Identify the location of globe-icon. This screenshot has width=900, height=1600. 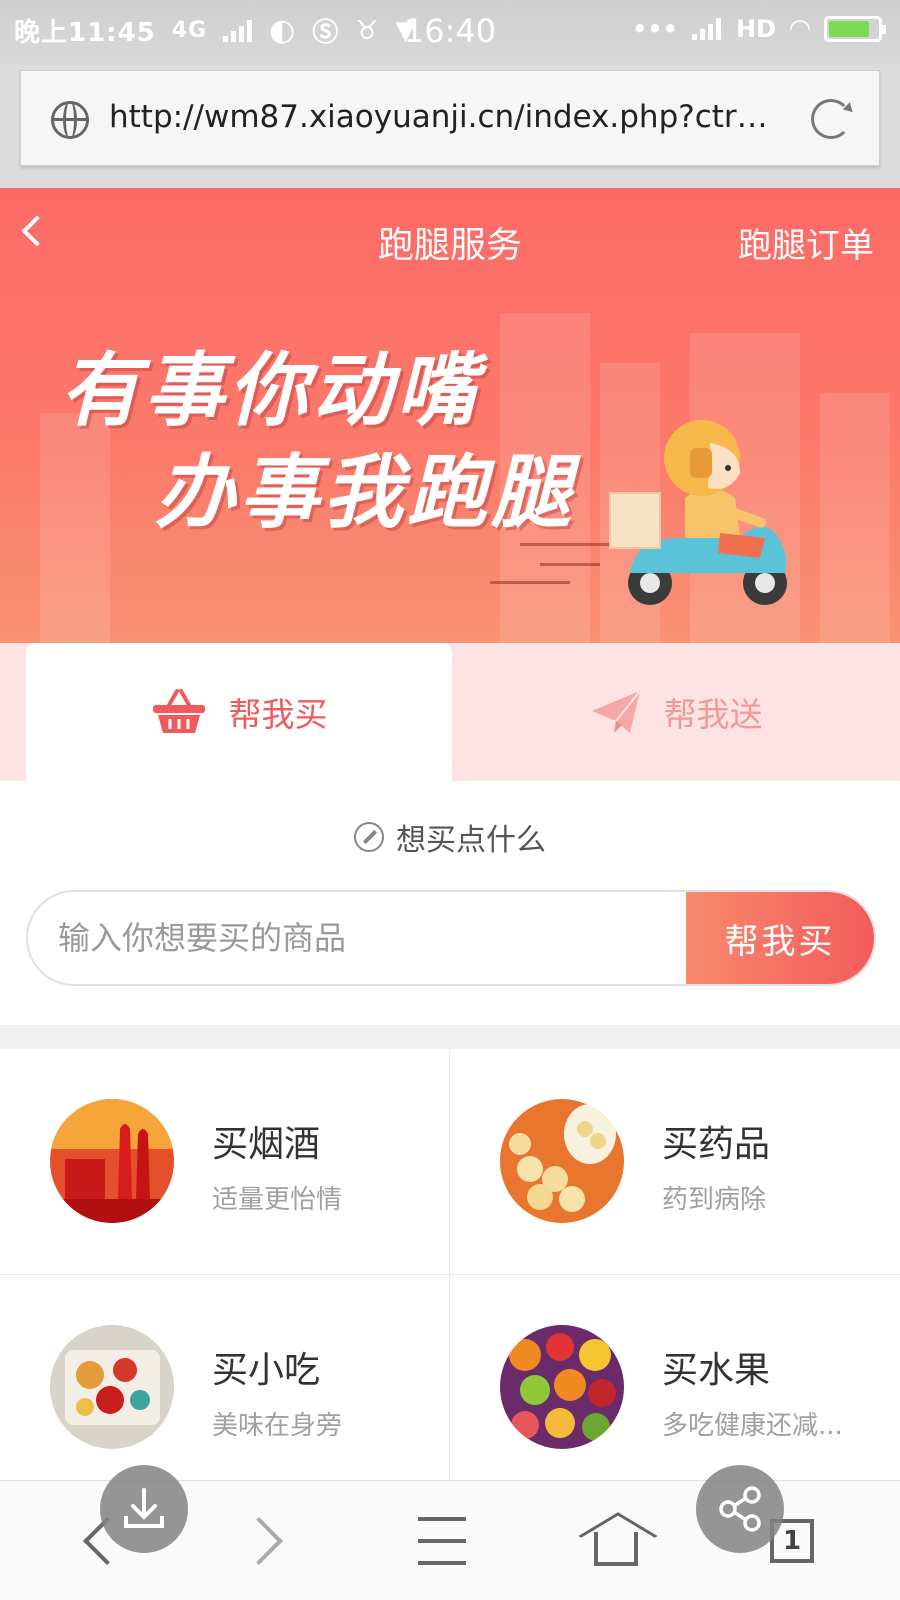
(70, 120).